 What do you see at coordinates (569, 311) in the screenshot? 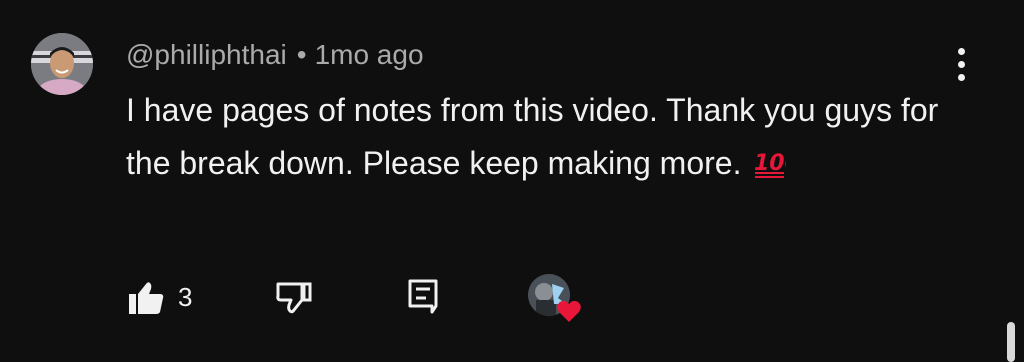
I see `creator-heart-icon` at bounding box center [569, 311].